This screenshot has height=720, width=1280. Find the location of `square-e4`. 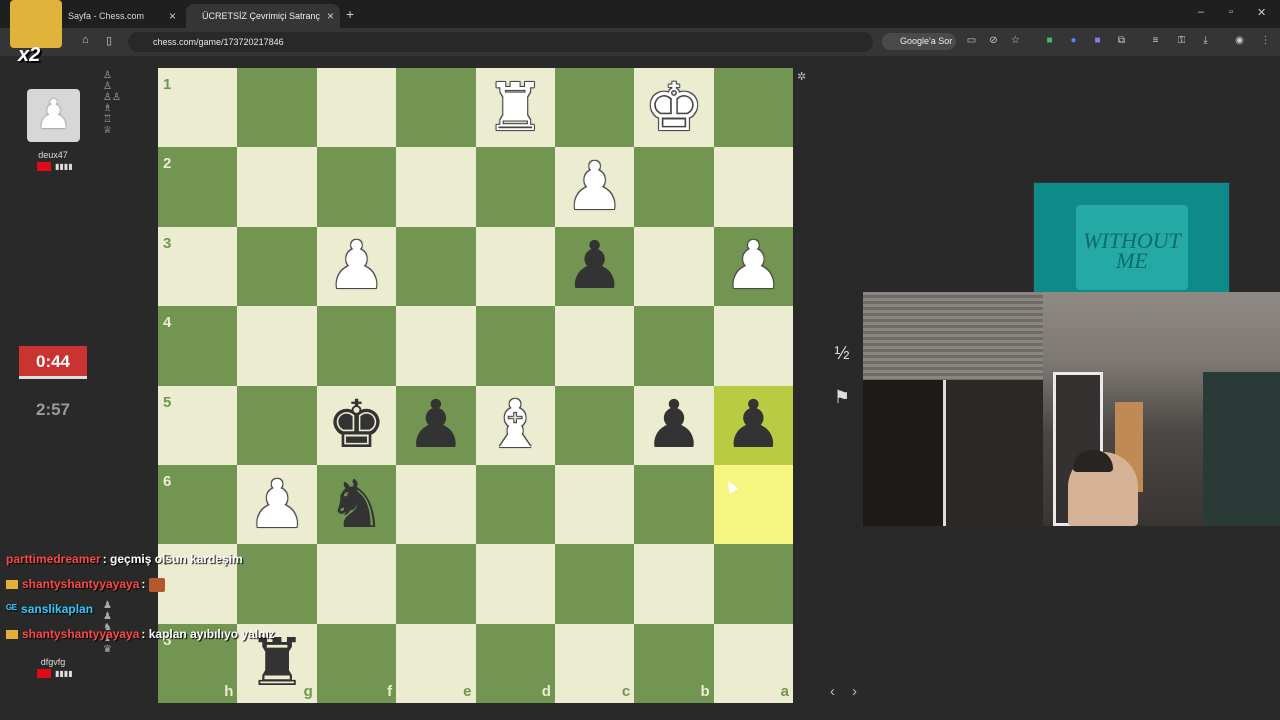

square-e4 is located at coordinates (436, 346).